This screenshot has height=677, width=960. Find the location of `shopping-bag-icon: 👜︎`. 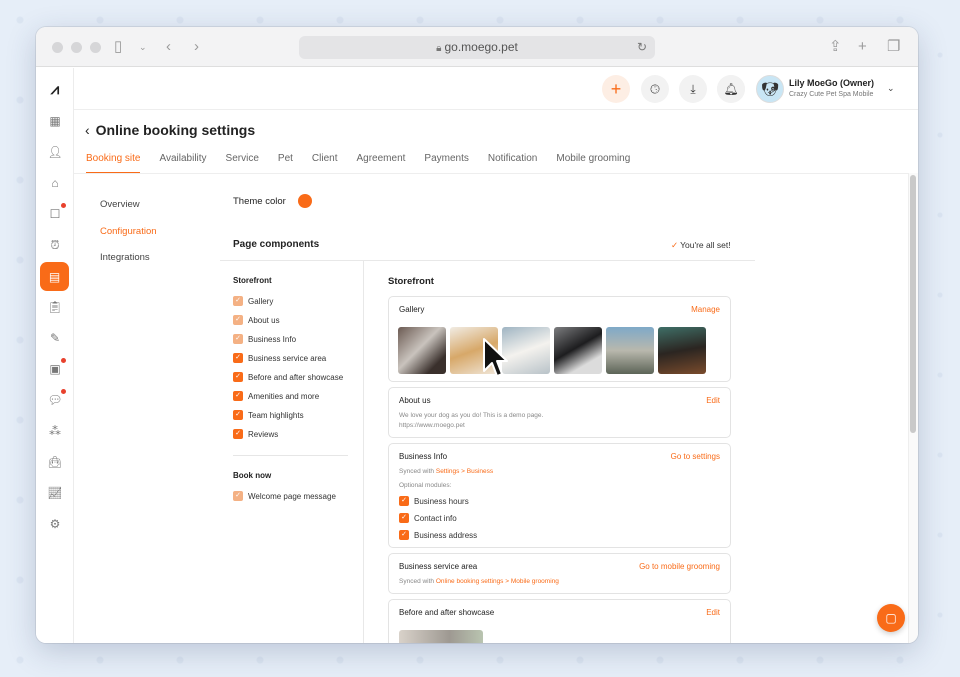

shopping-bag-icon: 👜︎ is located at coordinates (55, 462).